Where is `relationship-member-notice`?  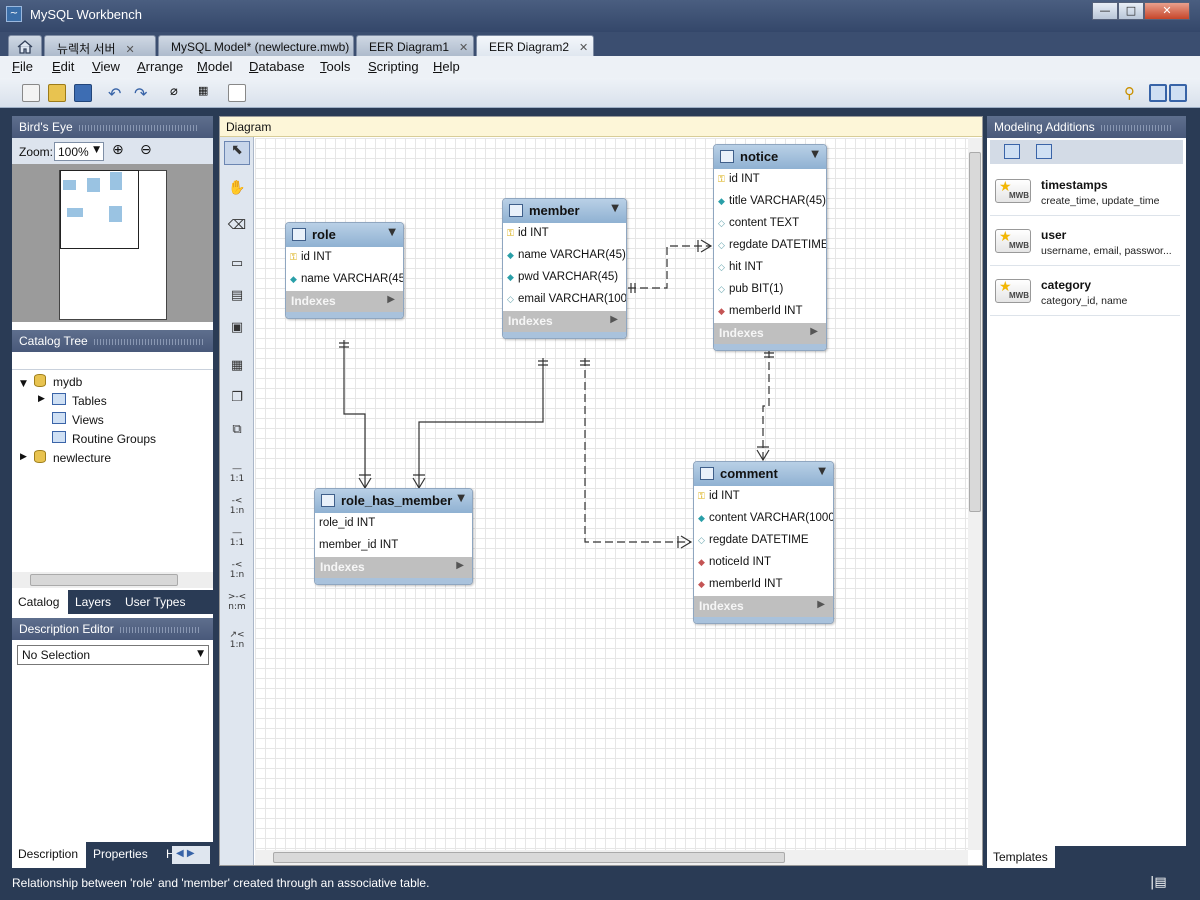
relationship-member-notice is located at coordinates (669, 267).